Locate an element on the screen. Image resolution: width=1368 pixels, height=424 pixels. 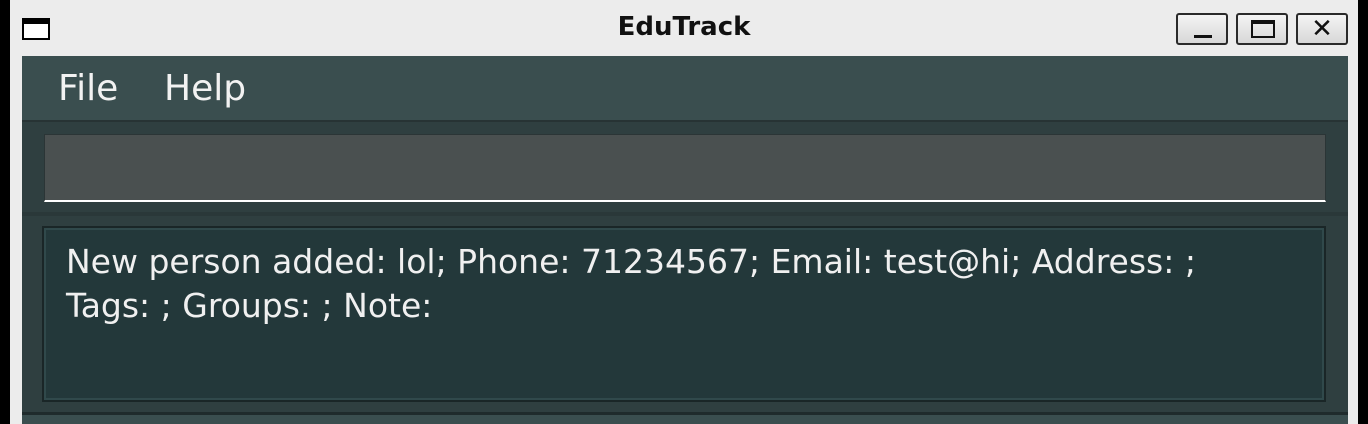
maximize-icon is located at coordinates (1263, 29).